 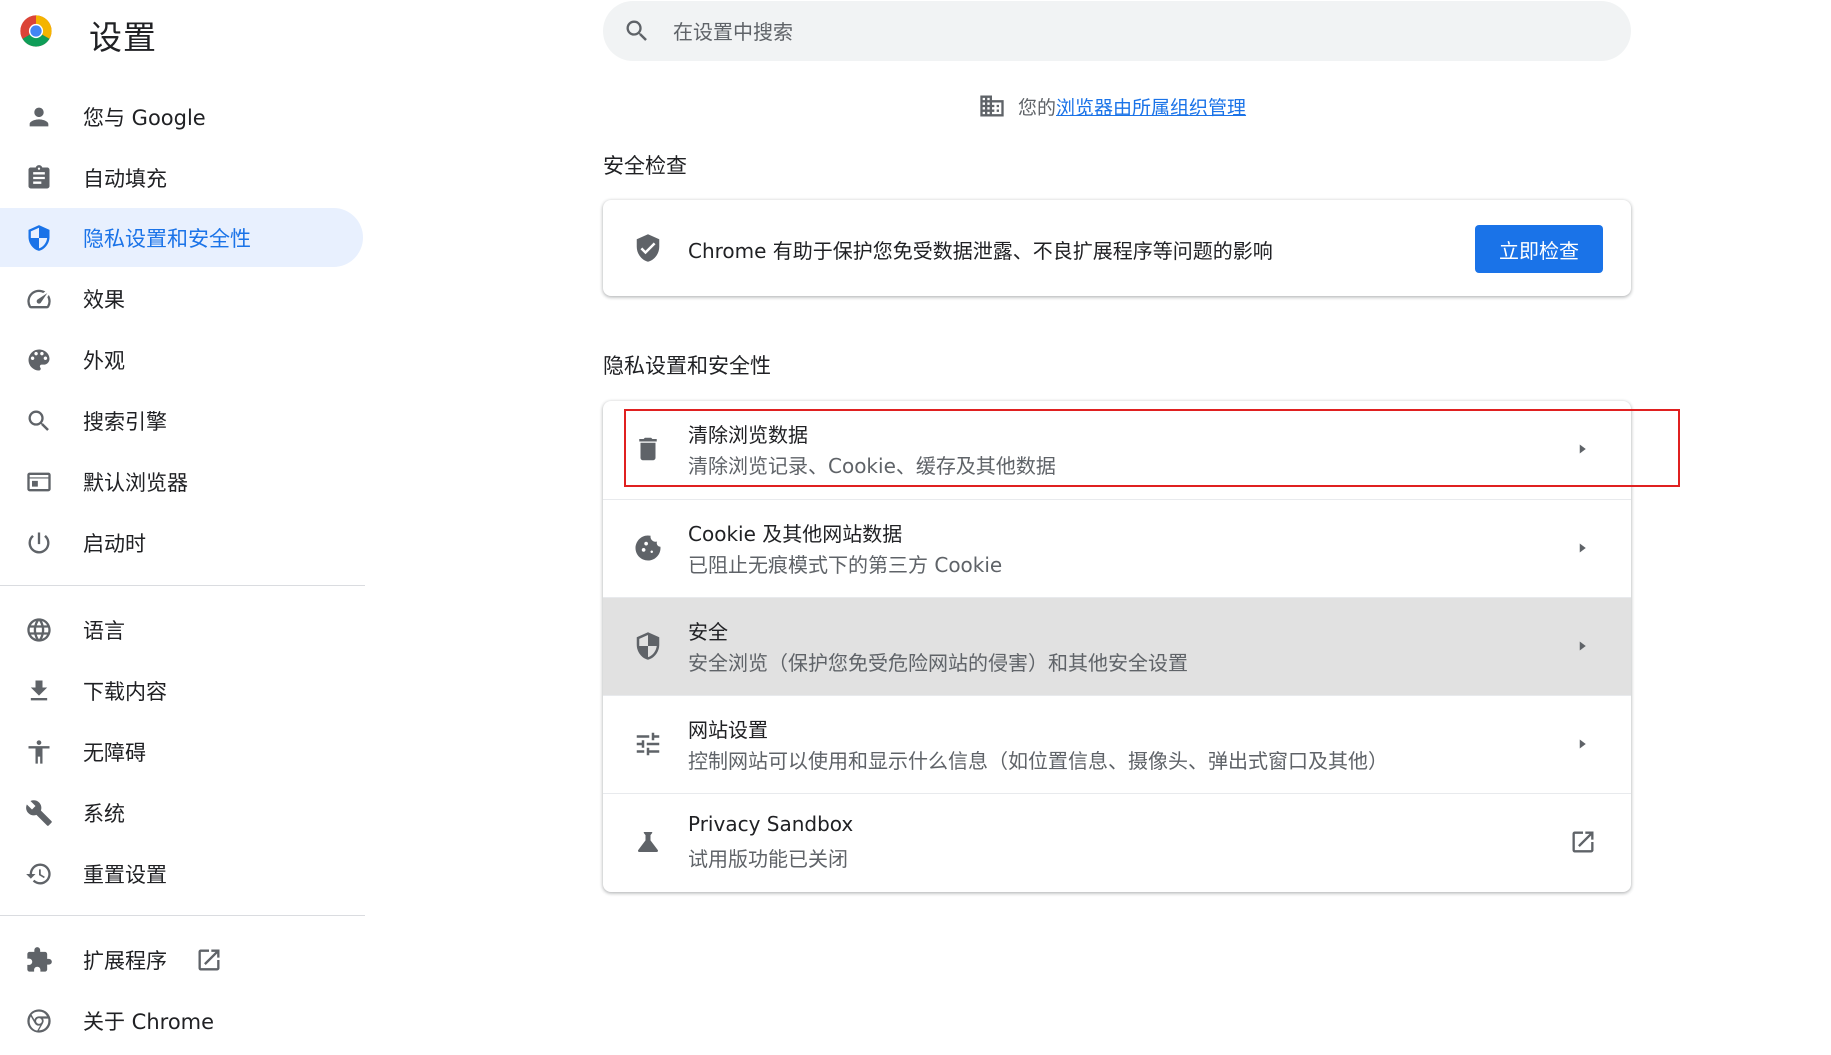 I want to click on sidebar-item-you-and-google: 您与 Google, so click(x=181, y=116).